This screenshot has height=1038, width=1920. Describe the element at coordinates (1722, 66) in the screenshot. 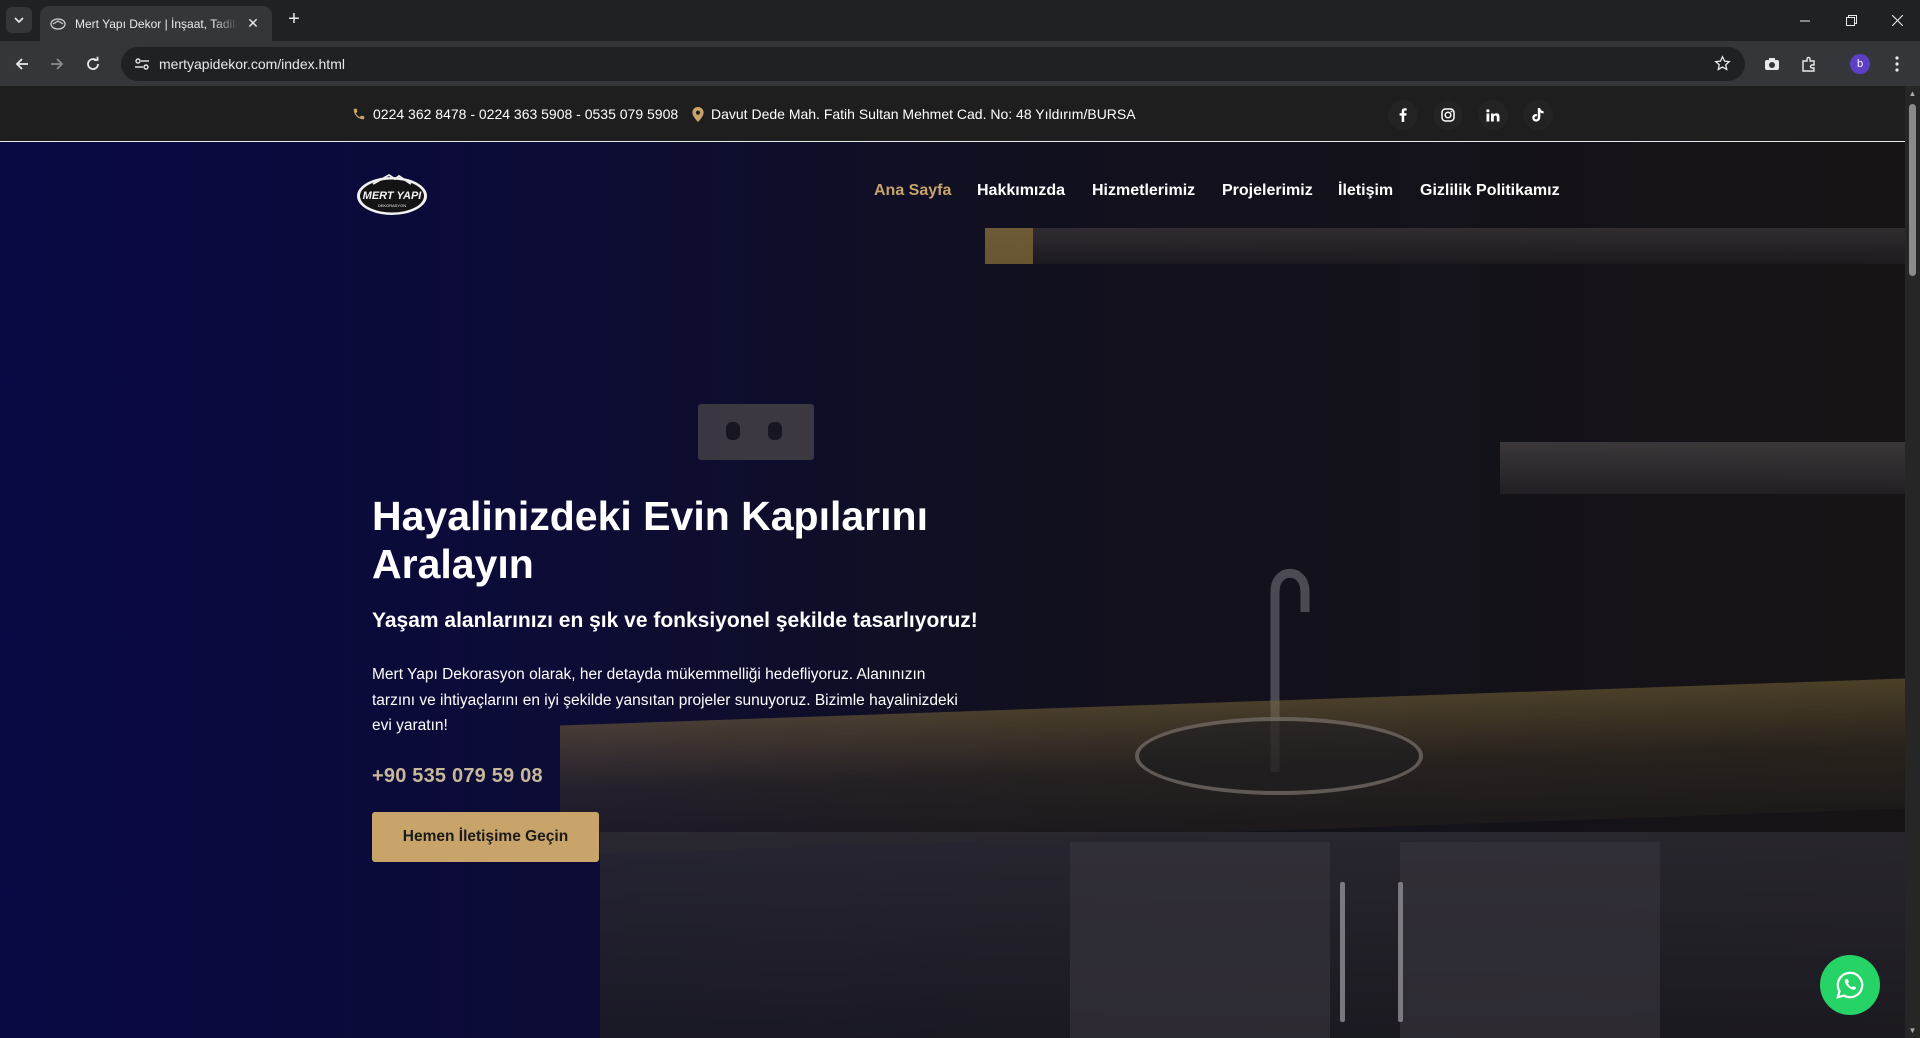

I see `bookmark-star-icon` at that location.